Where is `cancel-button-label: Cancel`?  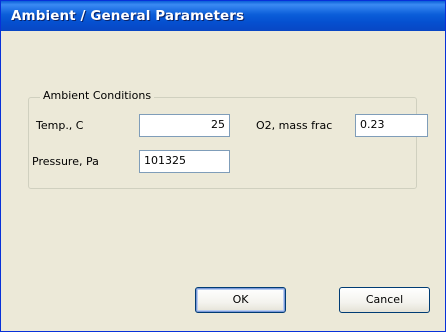
cancel-button-label: Cancel is located at coordinates (384, 299).